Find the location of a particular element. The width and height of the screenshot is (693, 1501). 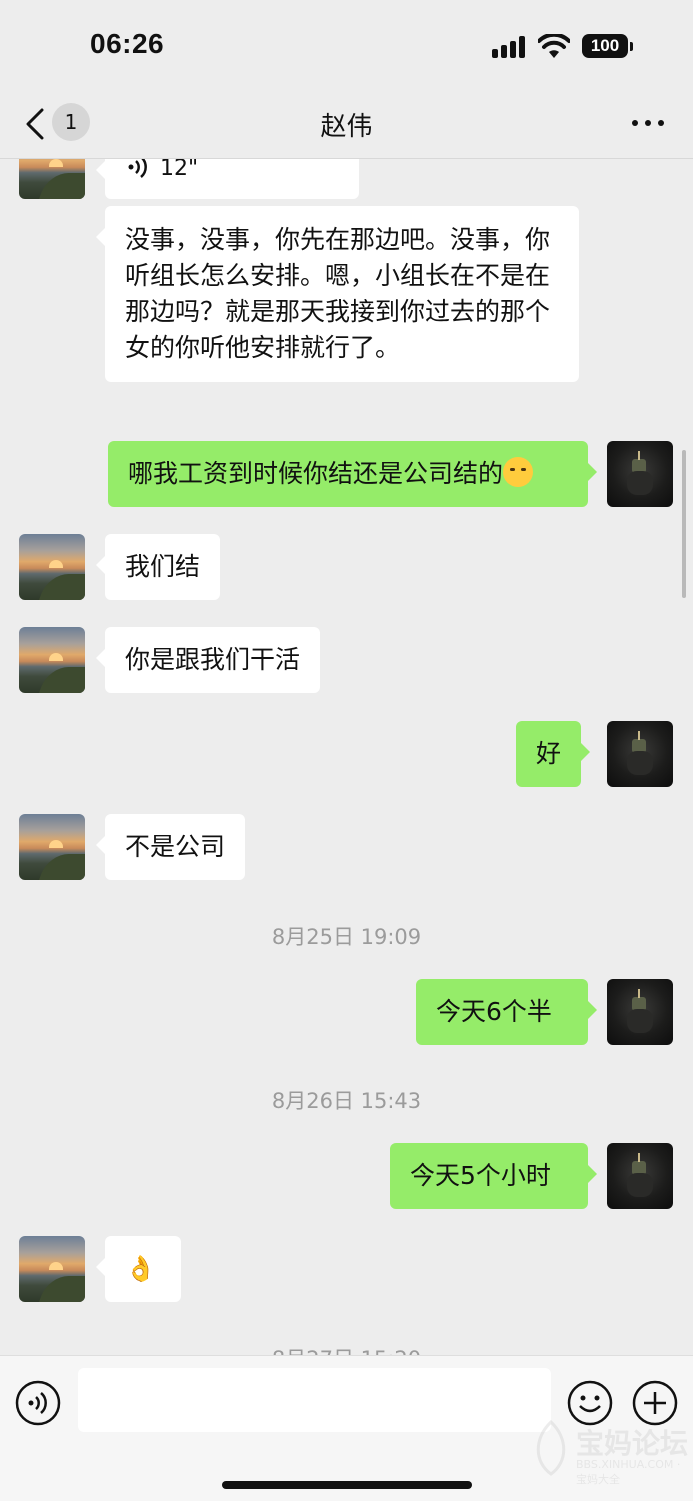

message-input is located at coordinates (314, 1400).